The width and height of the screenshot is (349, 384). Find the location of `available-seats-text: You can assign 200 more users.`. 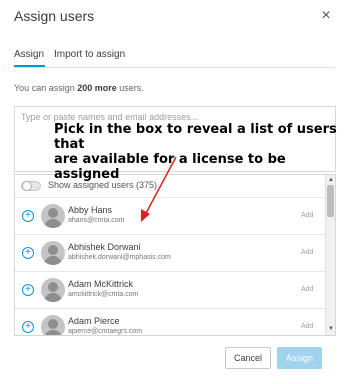

available-seats-text: You can assign 200 more users. is located at coordinates (79, 88).